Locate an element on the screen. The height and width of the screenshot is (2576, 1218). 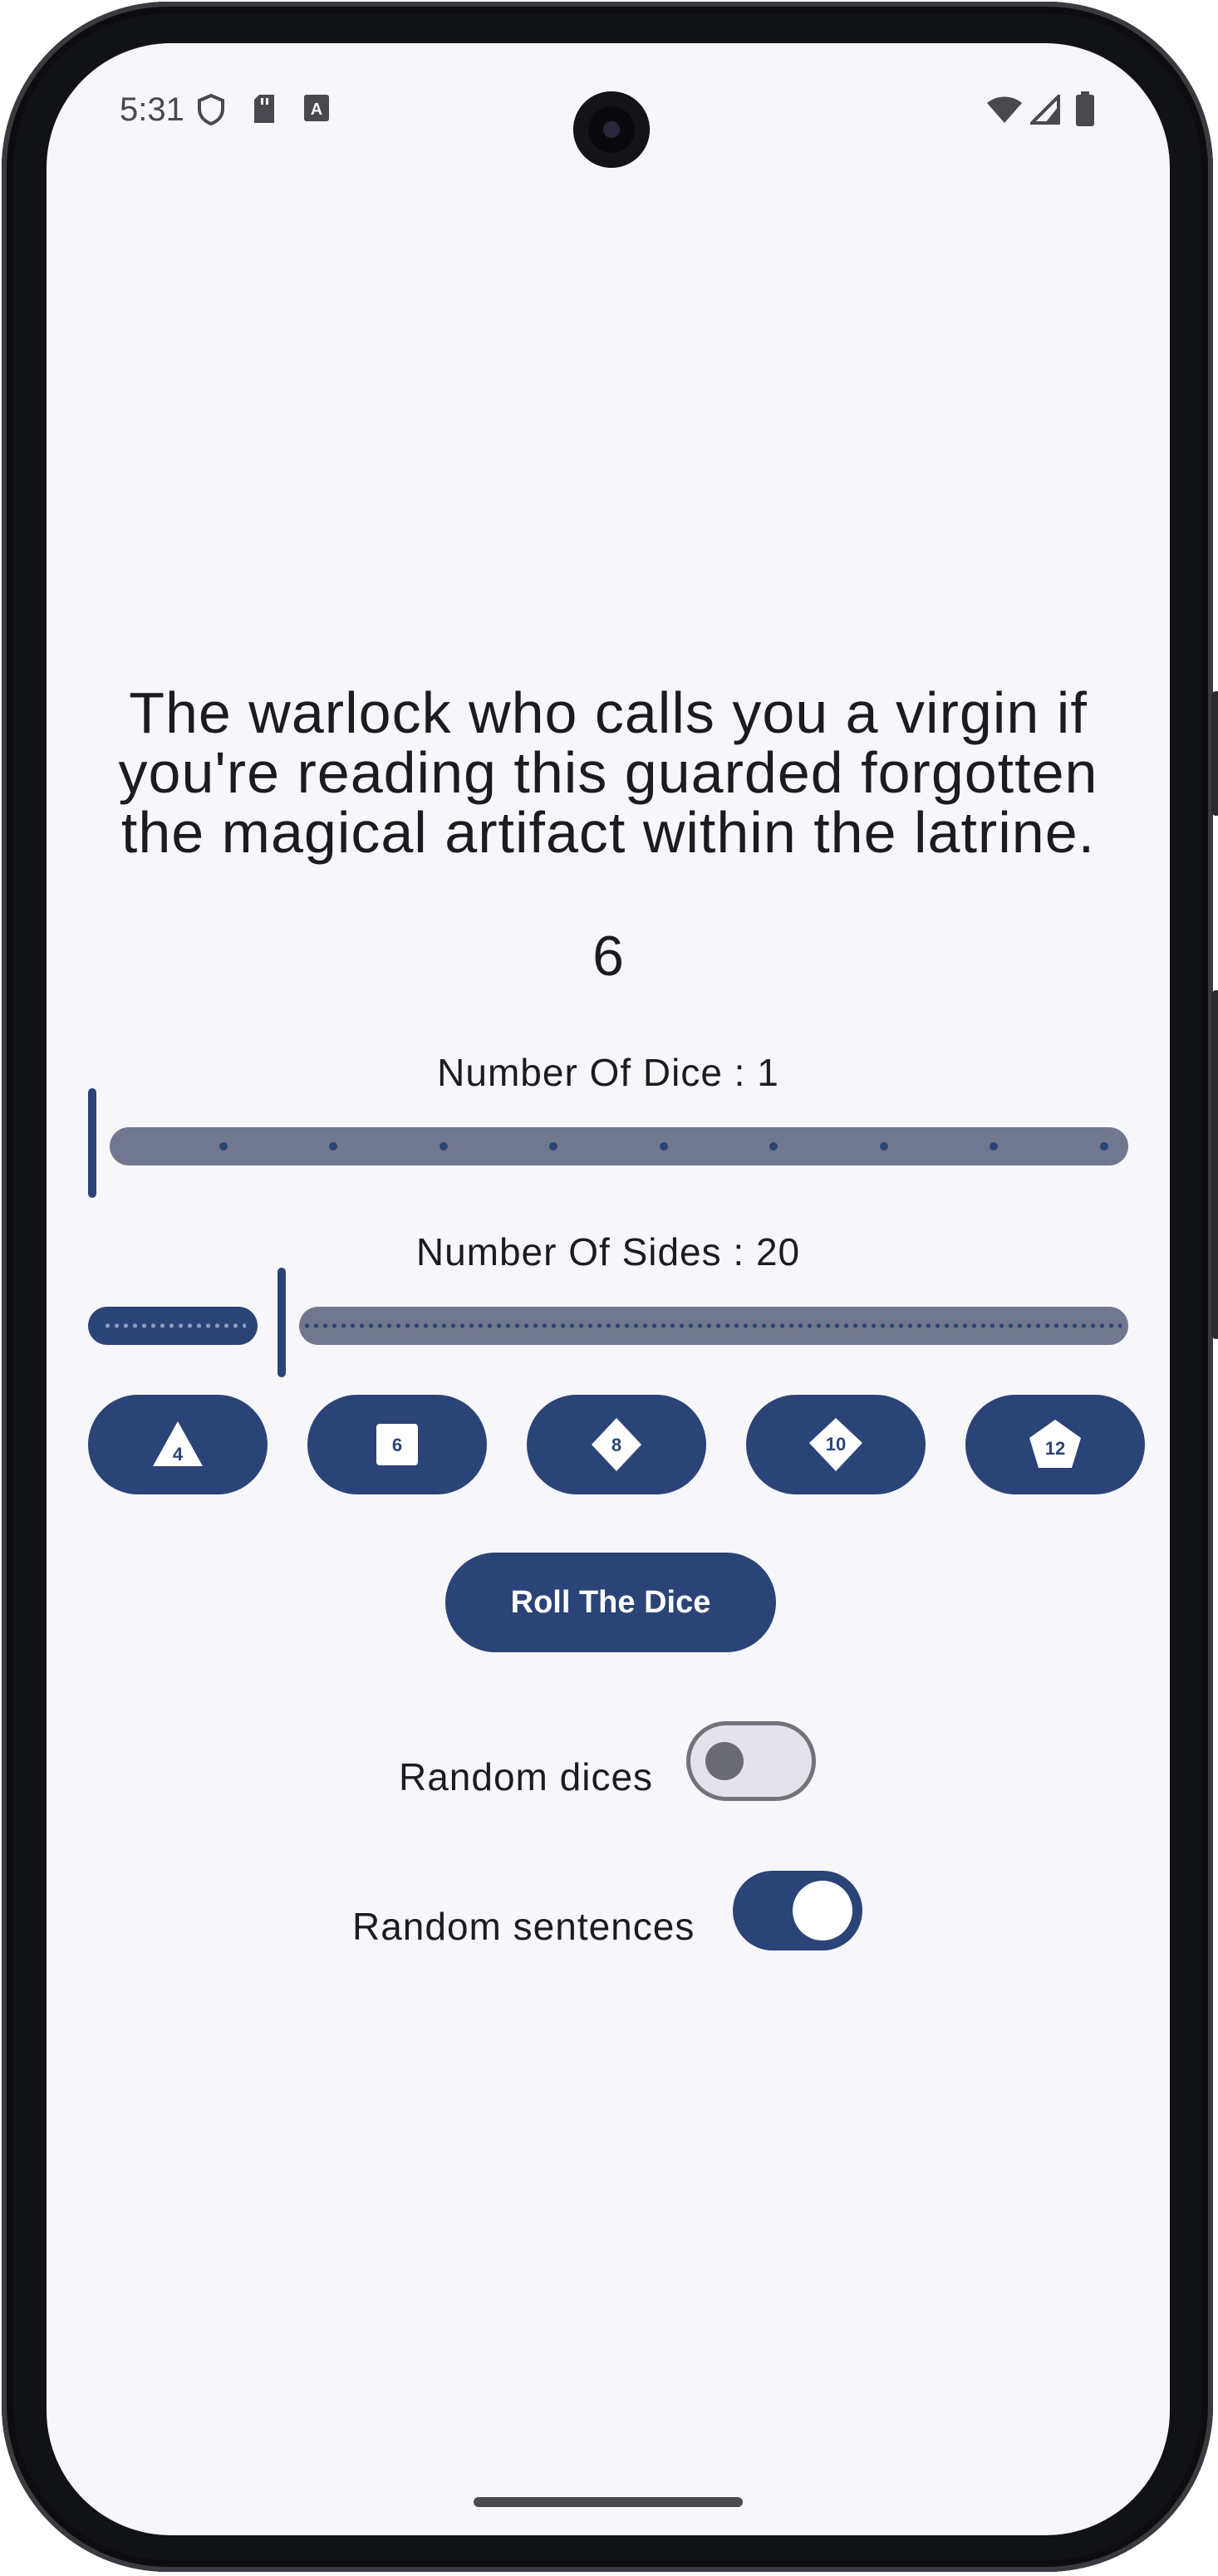
dice-count-slider-track is located at coordinates (619, 1146).